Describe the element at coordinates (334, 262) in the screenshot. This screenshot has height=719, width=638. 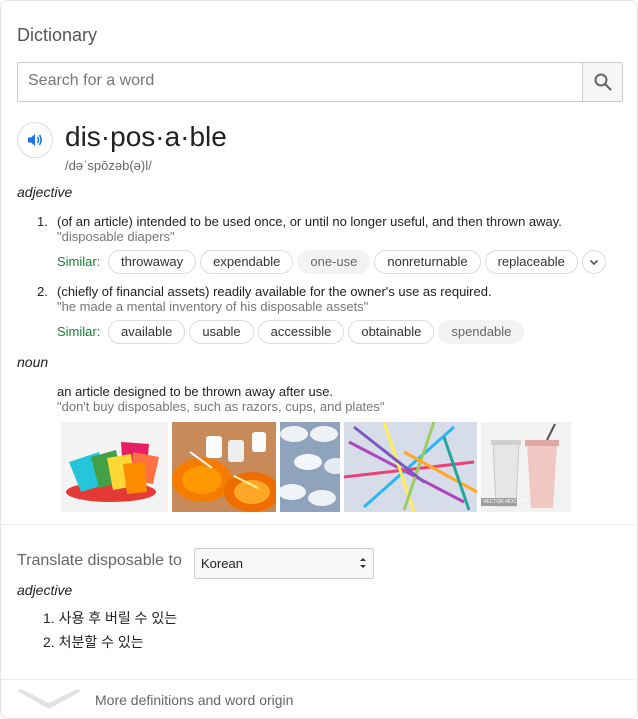
I see `similar-chip: one-use` at that location.